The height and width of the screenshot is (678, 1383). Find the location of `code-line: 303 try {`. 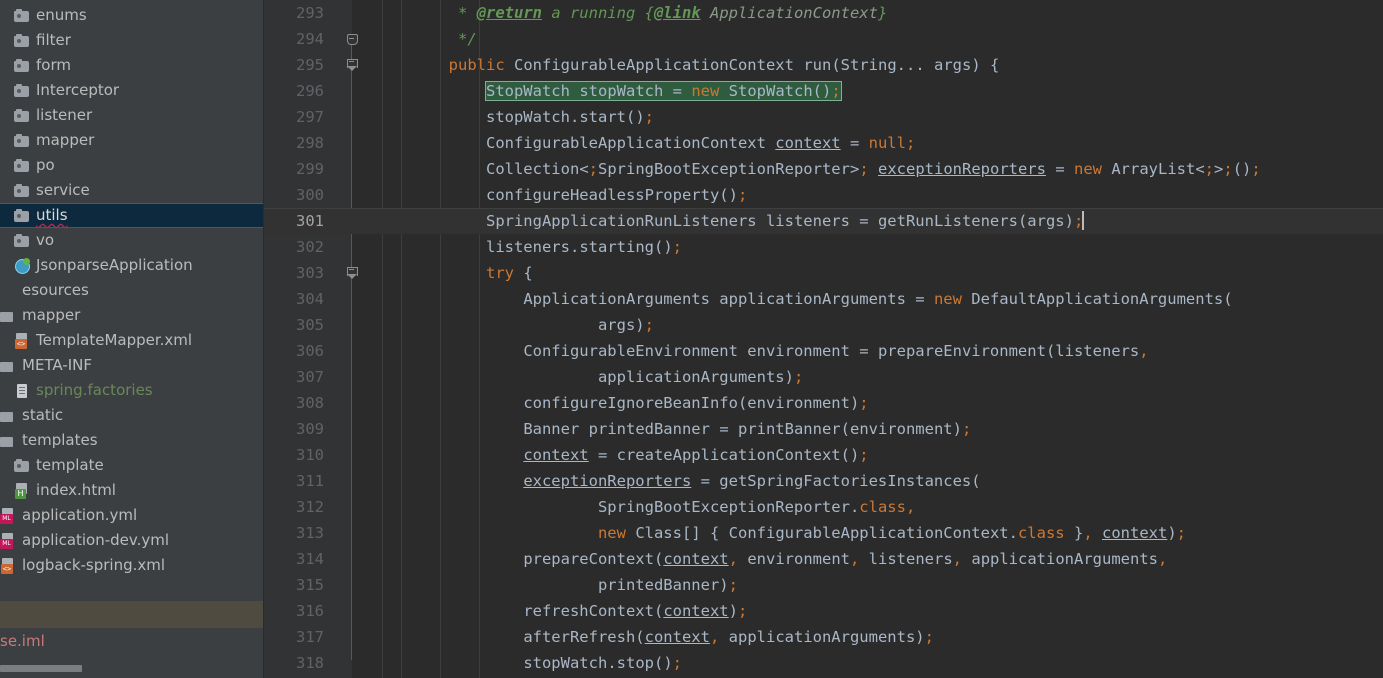

code-line: 303 try { is located at coordinates (823, 273).